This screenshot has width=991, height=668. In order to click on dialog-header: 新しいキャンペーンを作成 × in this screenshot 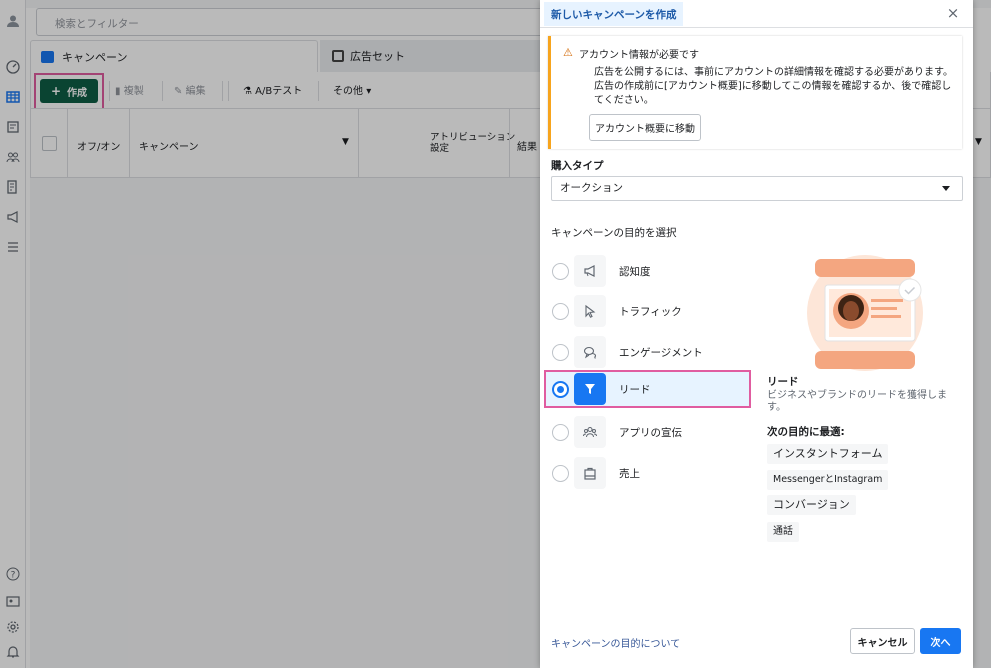, I will do `click(756, 14)`.